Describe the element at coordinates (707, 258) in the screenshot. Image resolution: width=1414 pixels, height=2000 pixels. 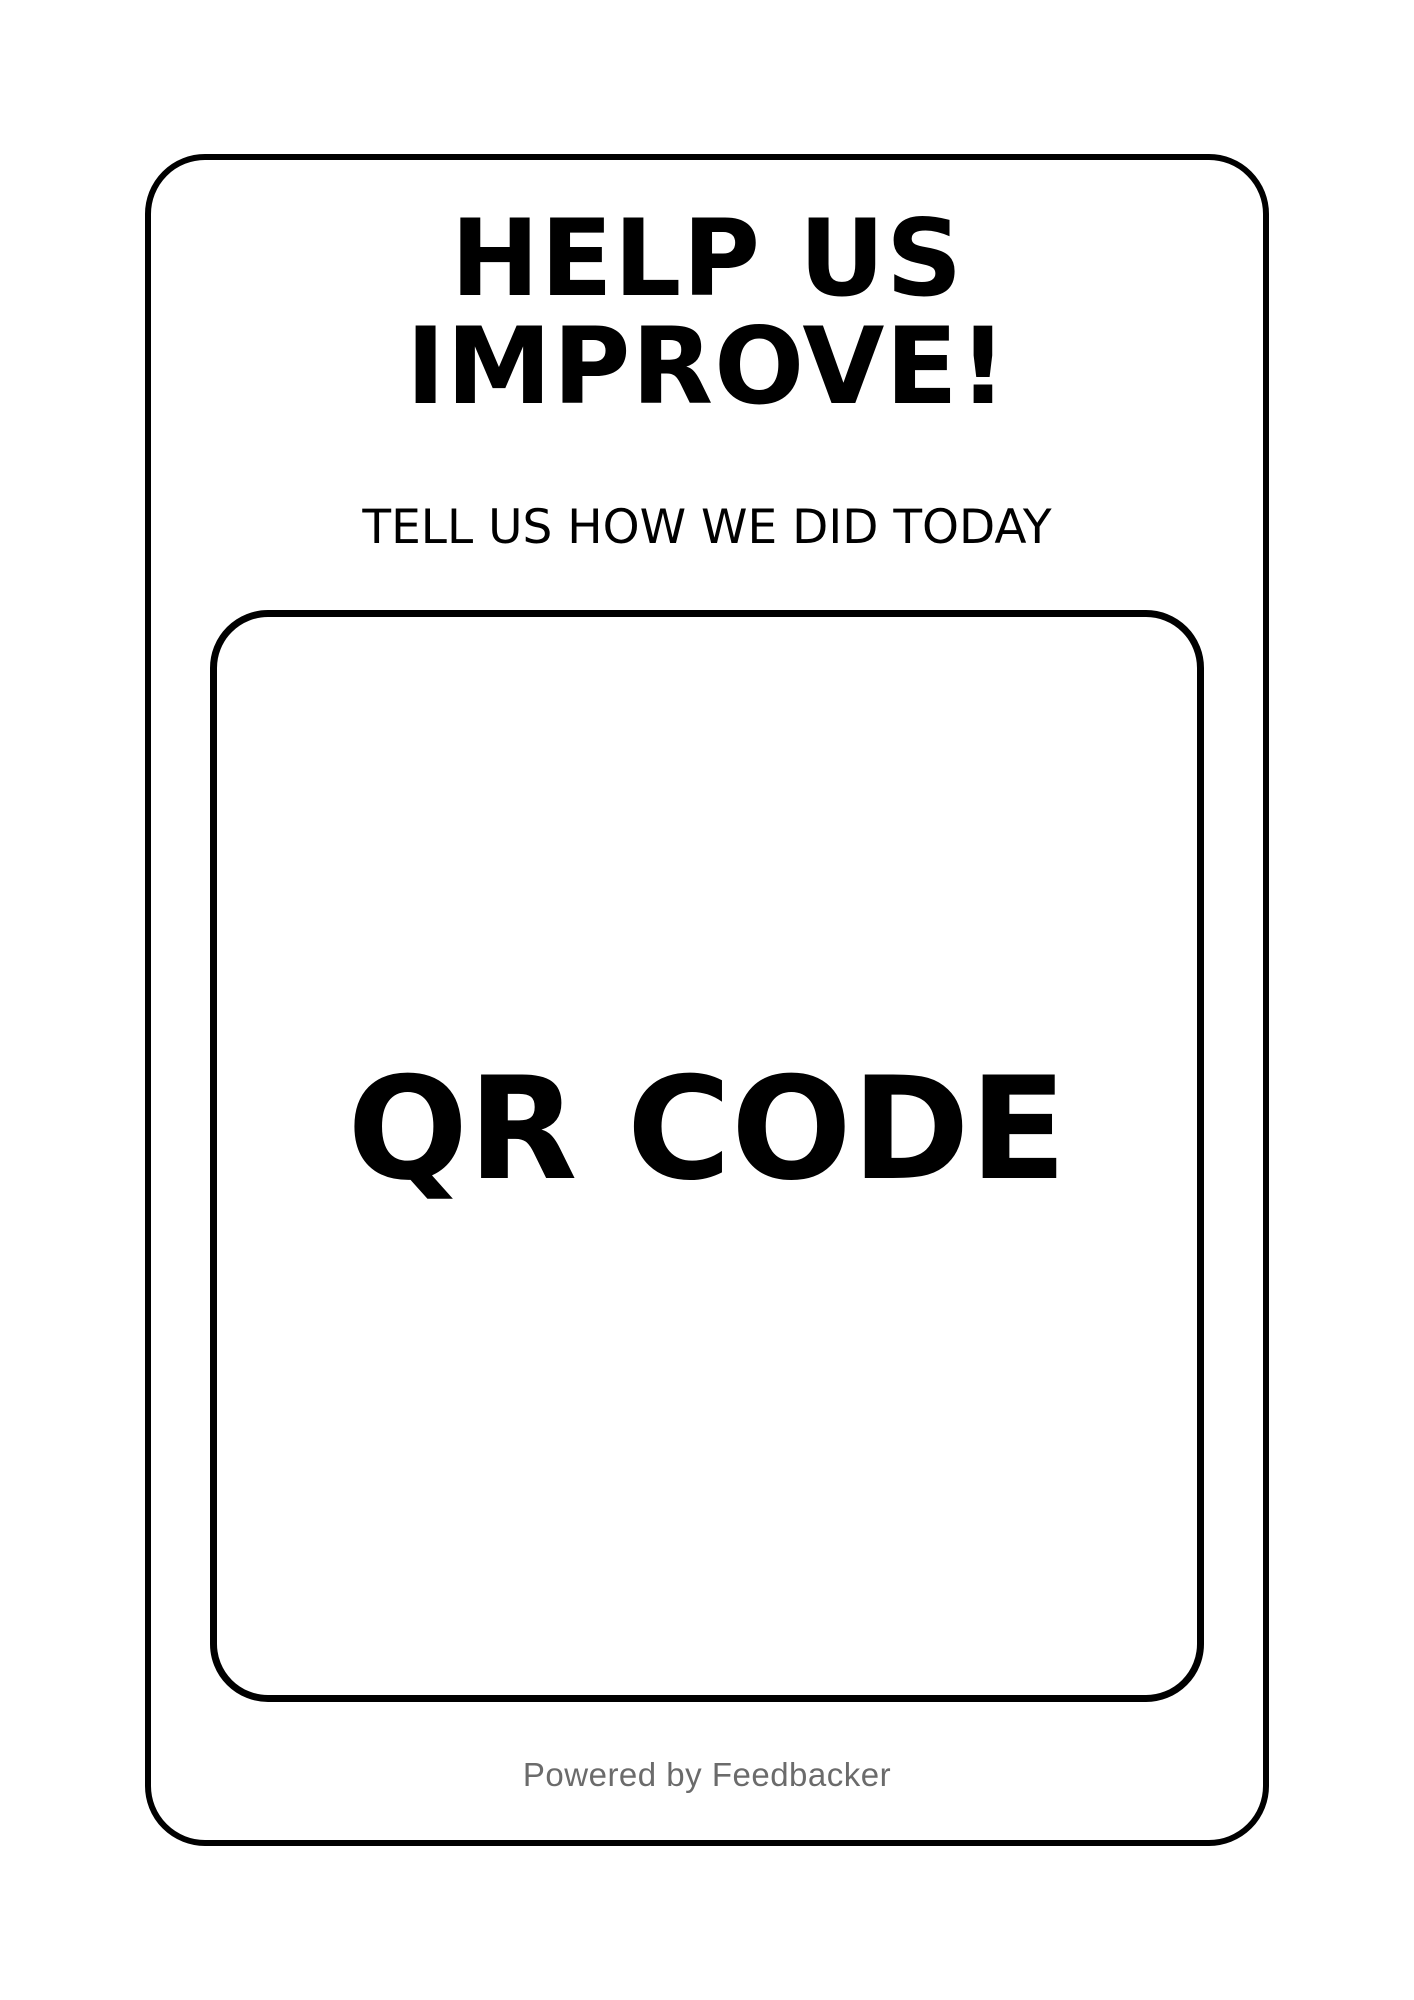
I see `title-line-1: HELP US` at that location.